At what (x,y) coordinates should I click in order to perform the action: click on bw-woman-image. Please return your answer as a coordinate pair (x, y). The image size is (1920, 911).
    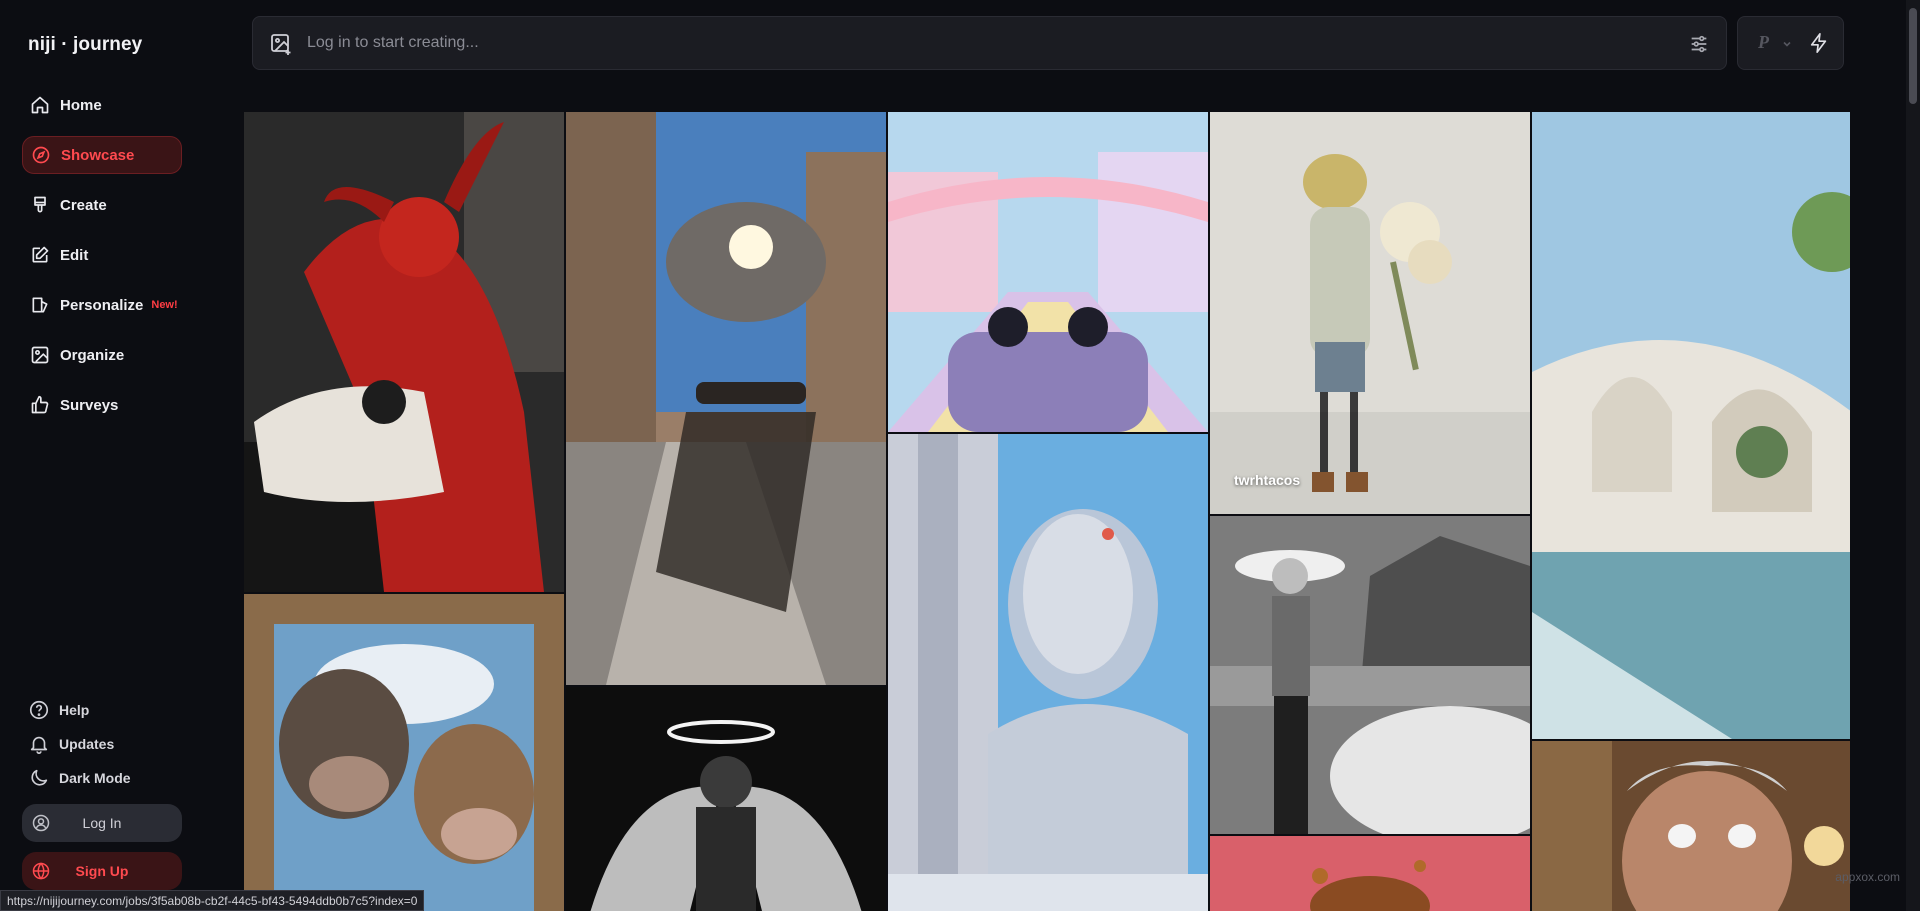
    Looking at the image, I should click on (1370, 675).